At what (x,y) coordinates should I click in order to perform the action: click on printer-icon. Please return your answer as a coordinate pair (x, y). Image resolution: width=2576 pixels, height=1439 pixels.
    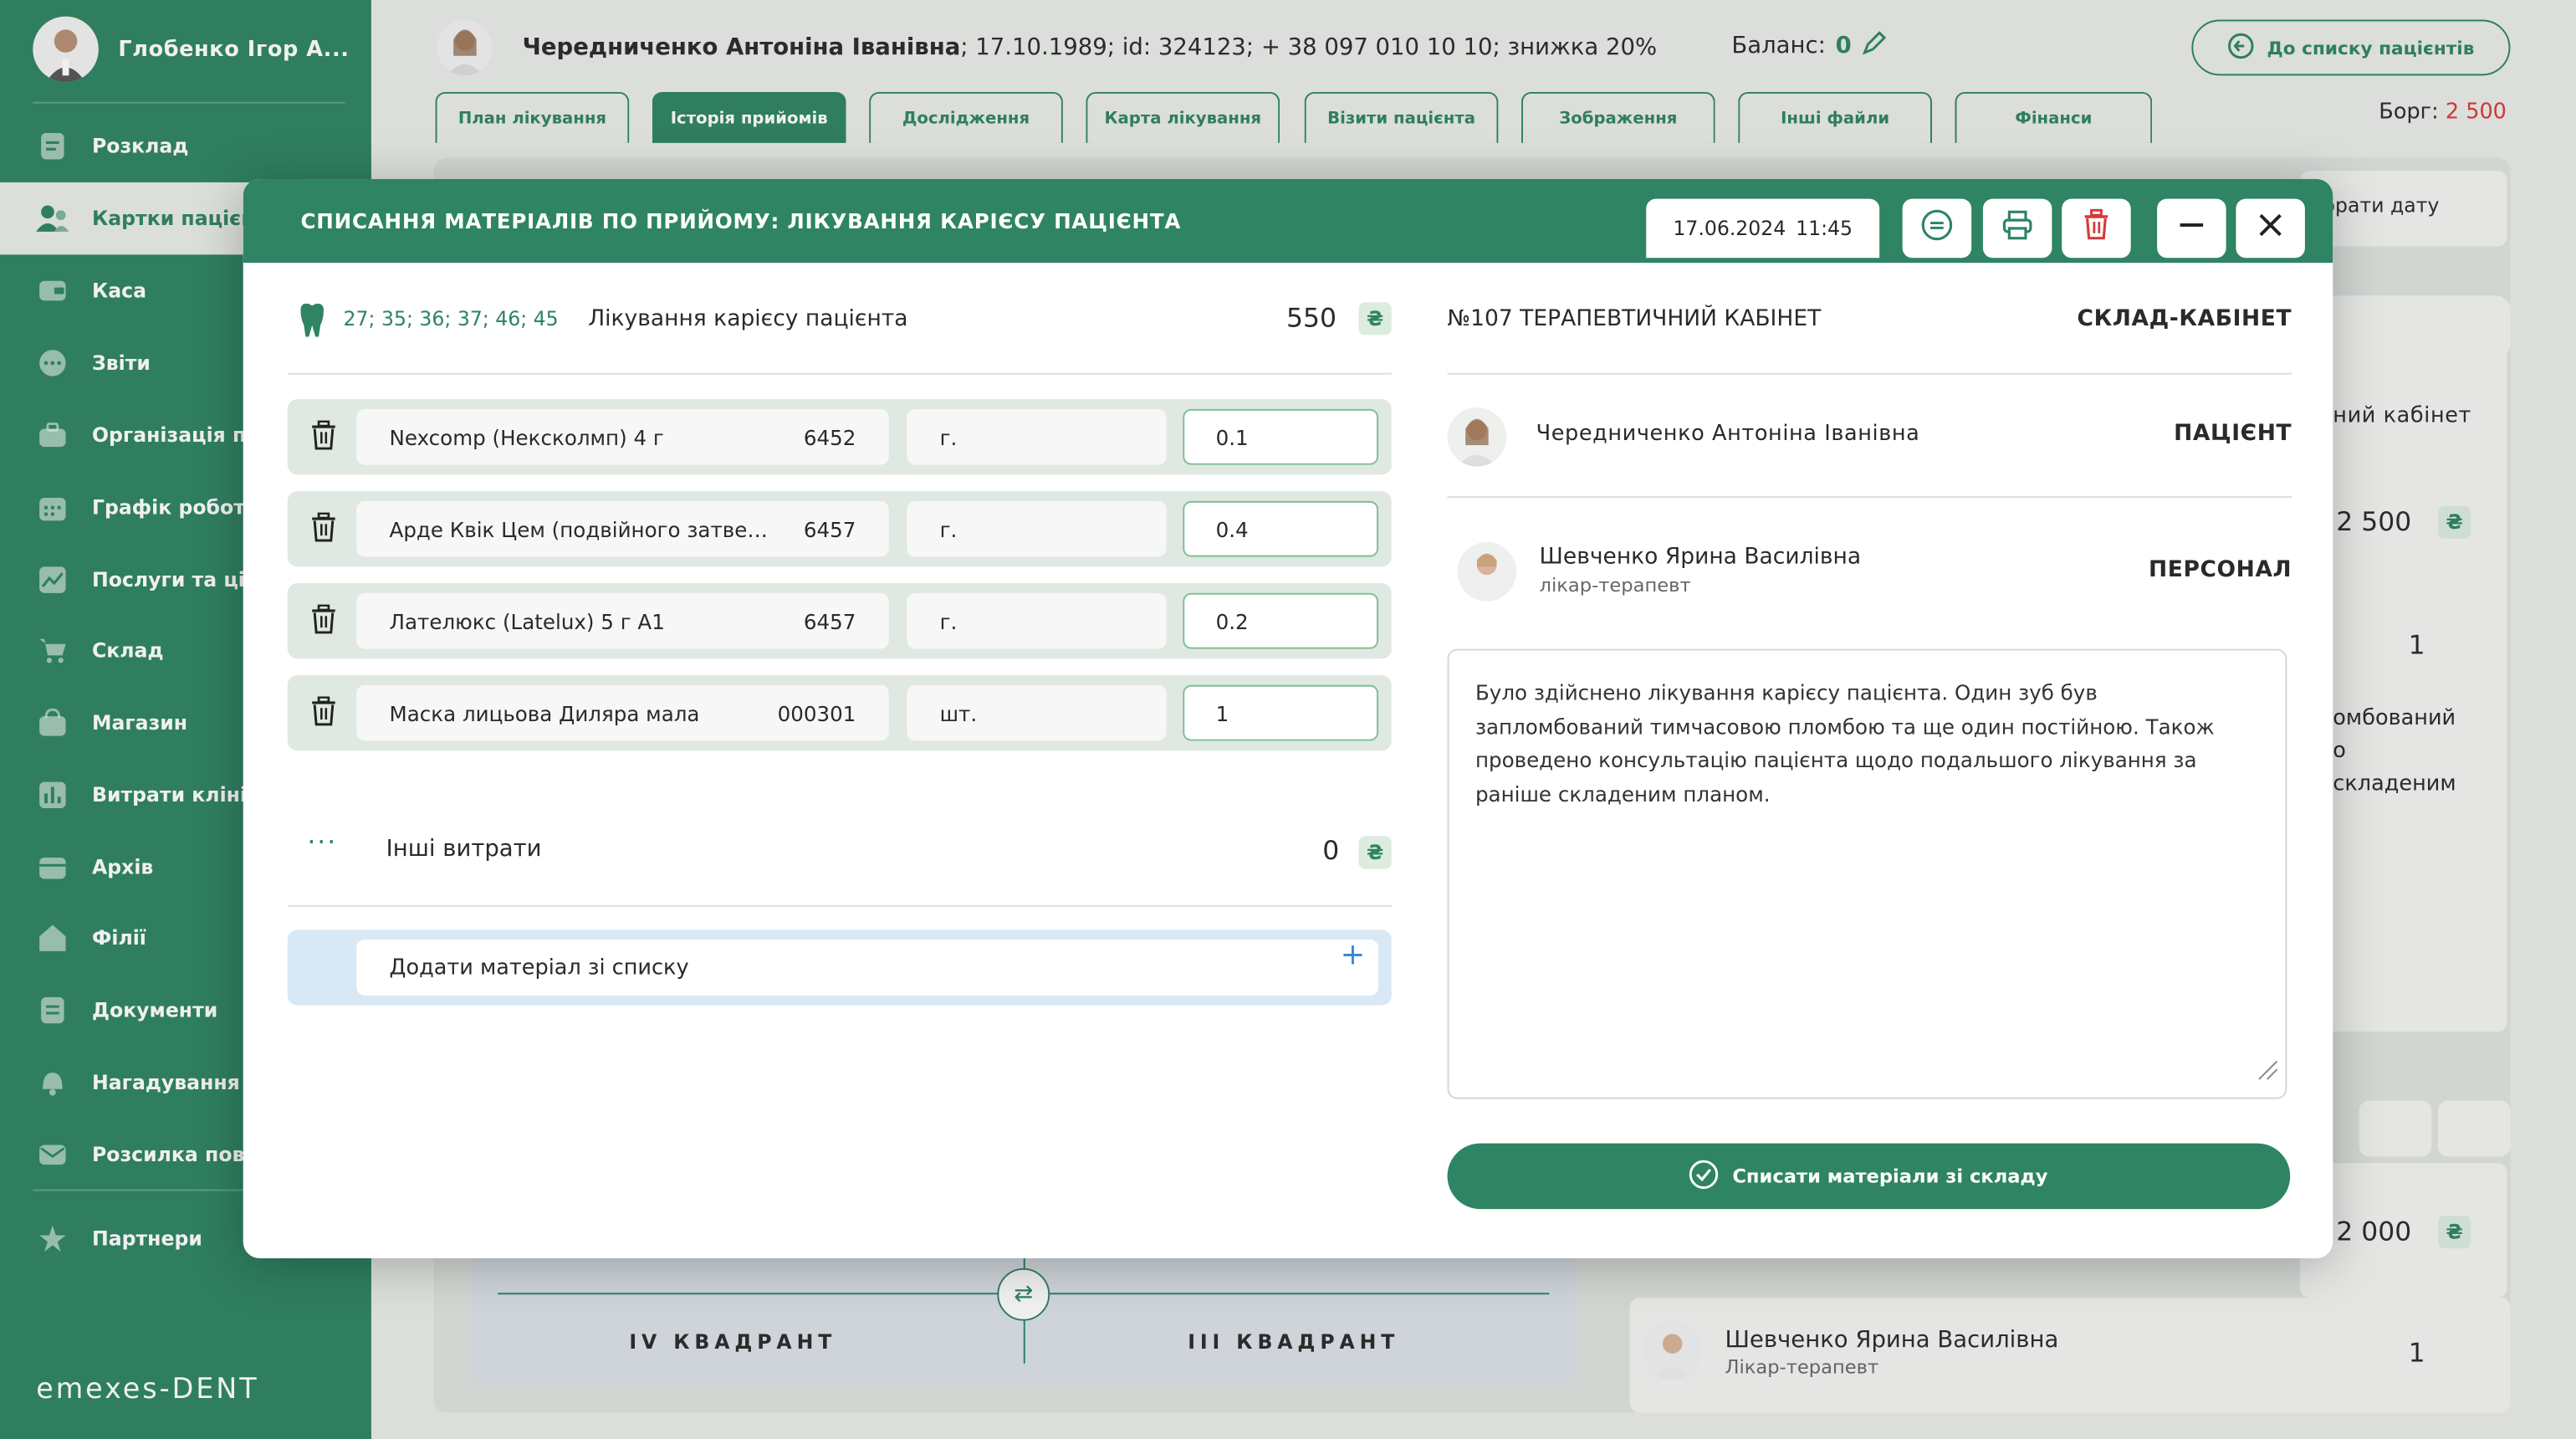
    Looking at the image, I should click on (2017, 228).